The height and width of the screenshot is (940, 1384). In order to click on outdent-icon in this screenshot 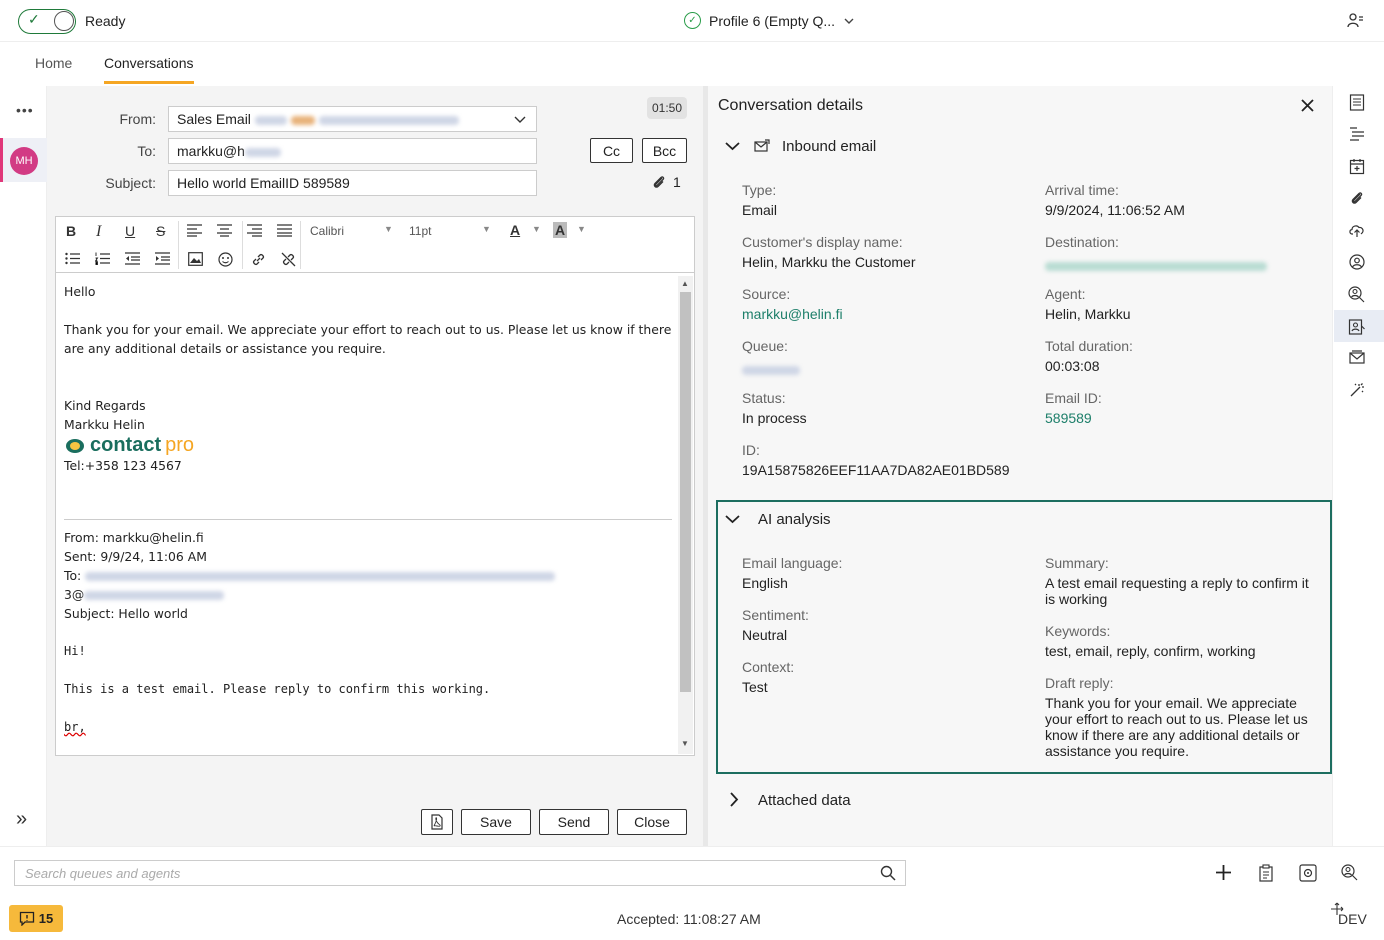, I will do `click(132, 258)`.